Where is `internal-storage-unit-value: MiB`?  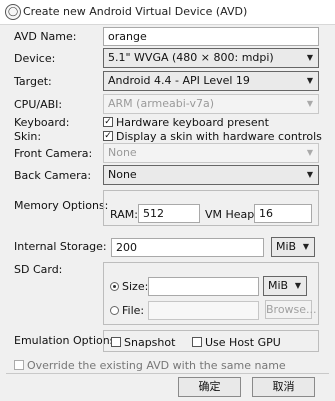 internal-storage-unit-value: MiB is located at coordinates (286, 246).